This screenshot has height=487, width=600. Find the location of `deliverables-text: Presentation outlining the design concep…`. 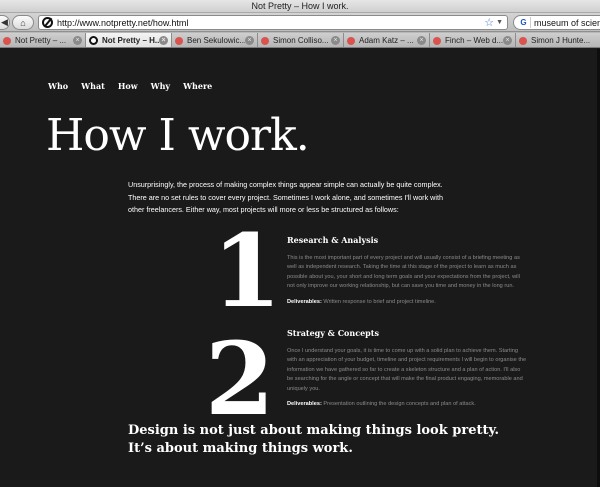

deliverables-text: Presentation outlining the design concep… is located at coordinates (399, 404).